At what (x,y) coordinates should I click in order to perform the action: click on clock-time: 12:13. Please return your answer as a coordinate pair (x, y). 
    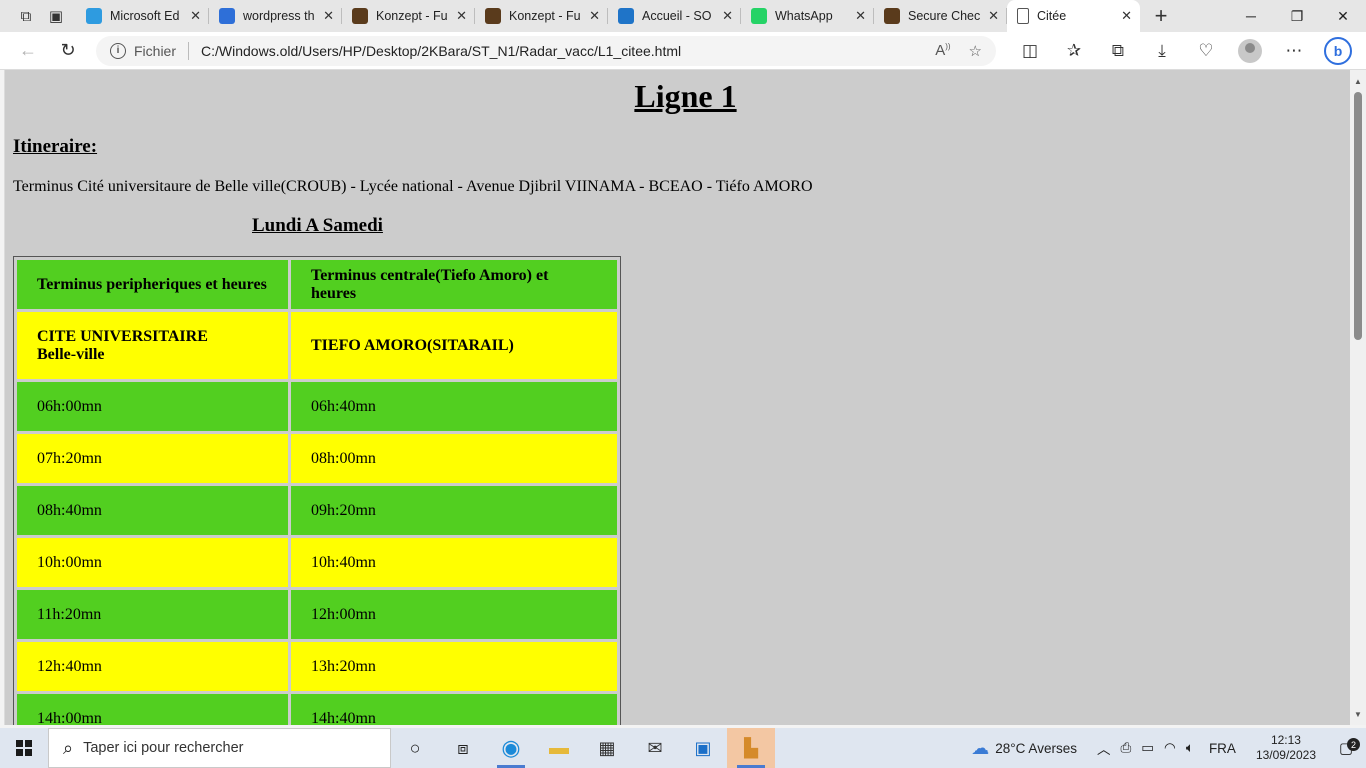
    Looking at the image, I should click on (1285, 740).